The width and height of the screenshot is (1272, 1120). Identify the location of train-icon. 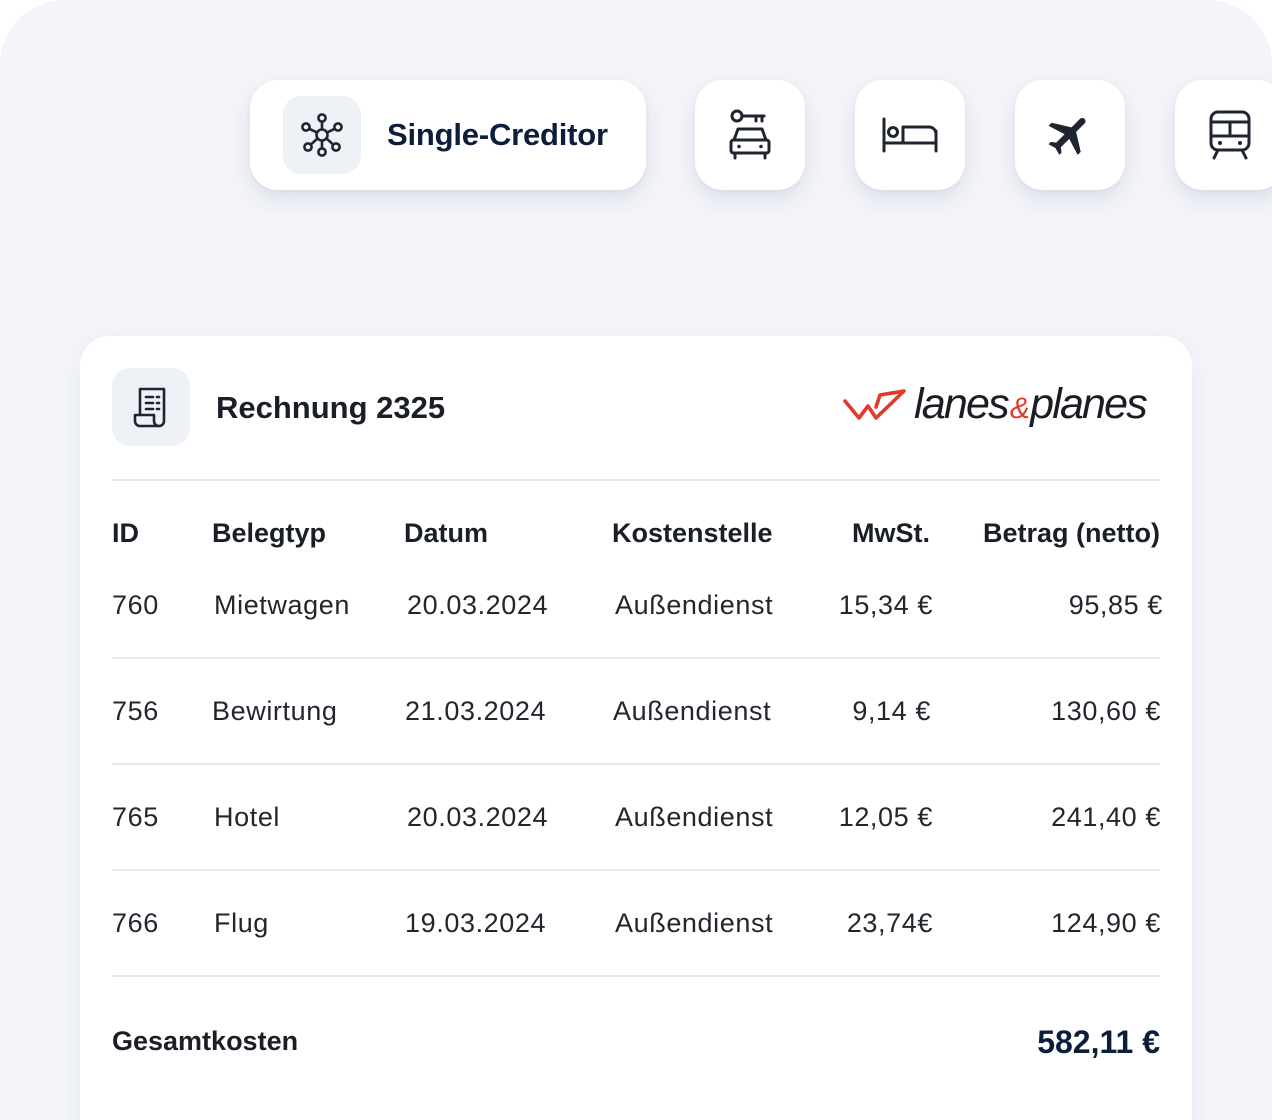
(1230, 135).